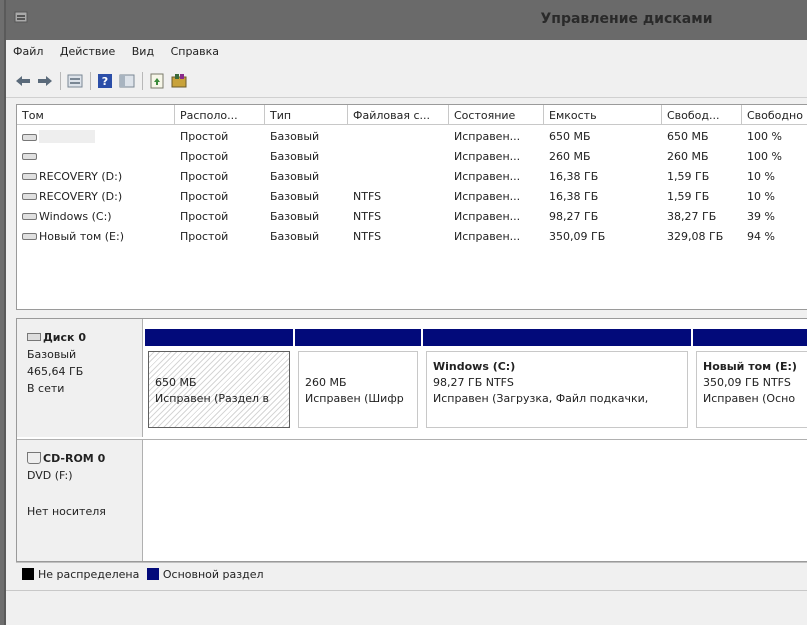 This screenshot has height=625, width=807. What do you see at coordinates (213, 574) in the screenshot?
I see `legend-primary: Основной раздел` at bounding box center [213, 574].